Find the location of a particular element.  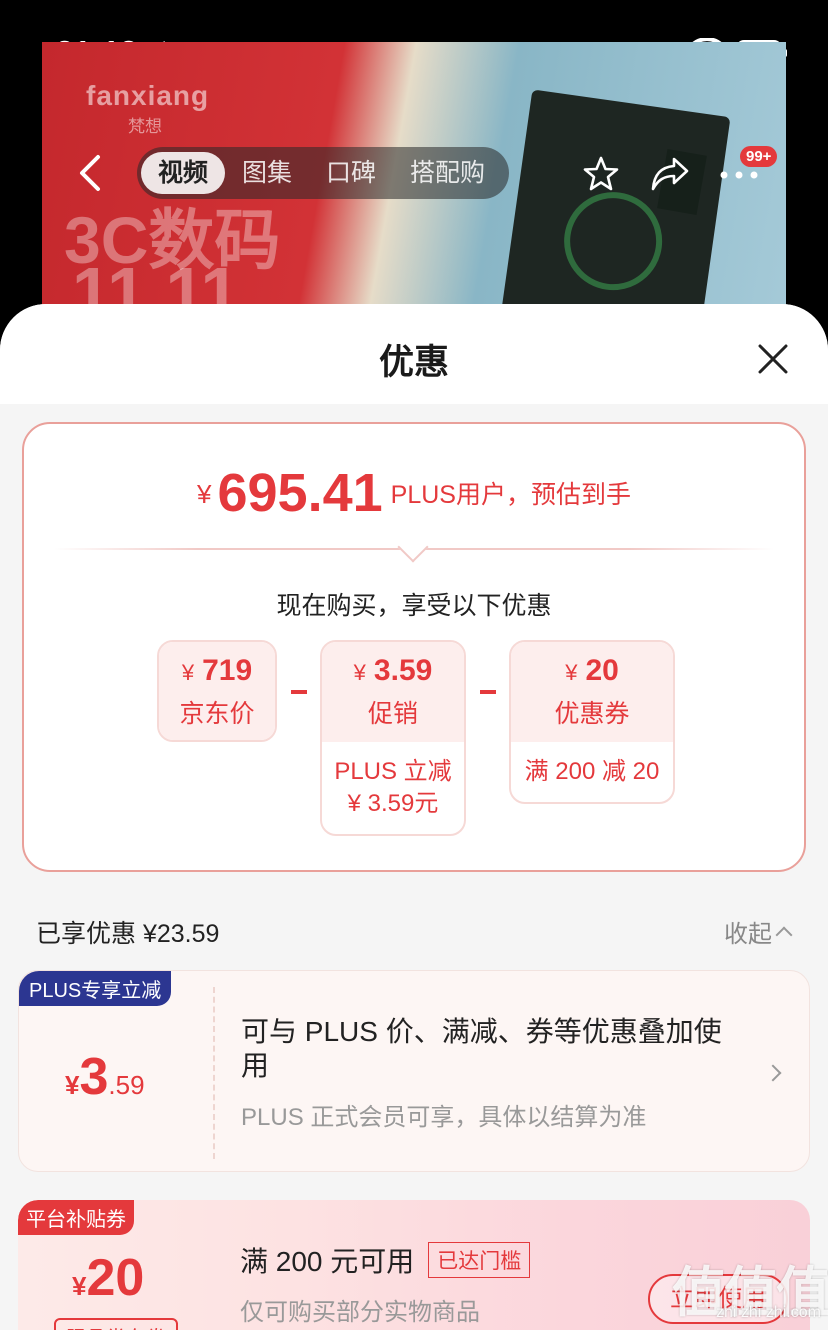

tab-gallery: 图集 is located at coordinates (267, 173).